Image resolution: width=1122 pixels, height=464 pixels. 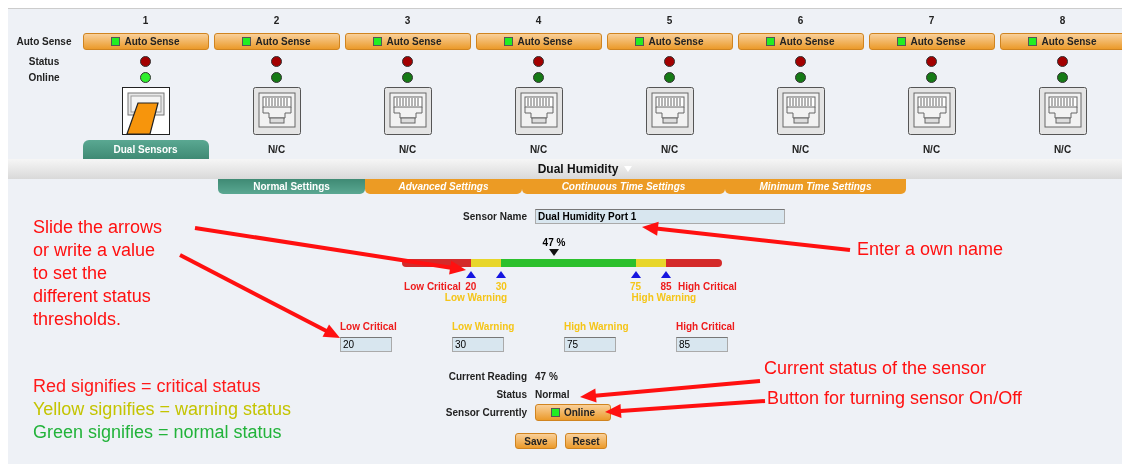 What do you see at coordinates (702, 344) in the screenshot?
I see `threshold-field: 85` at bounding box center [702, 344].